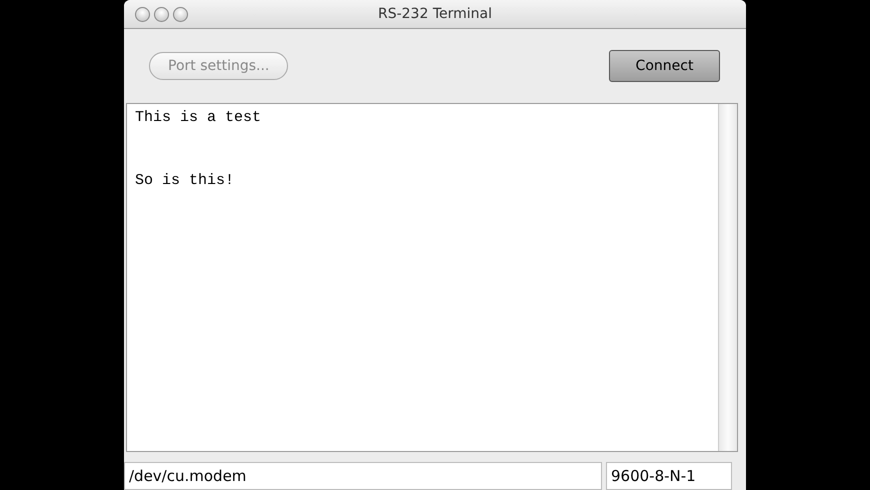  I want to click on window-title: RS-232 Terminal, so click(435, 14).